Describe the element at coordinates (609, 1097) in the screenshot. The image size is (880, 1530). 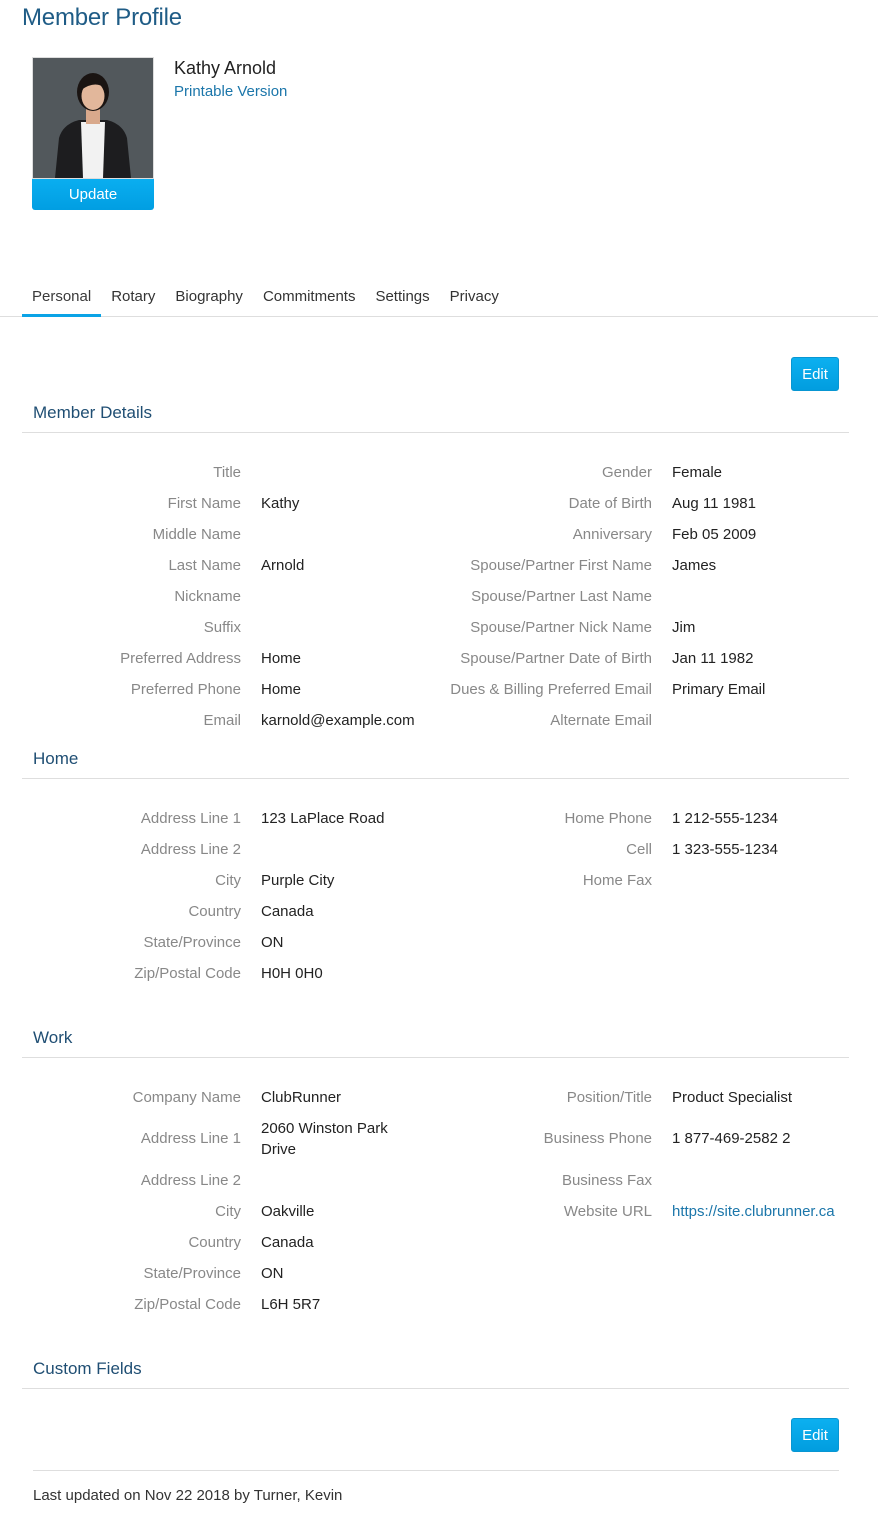
I see `field-label: Position/Title` at that location.